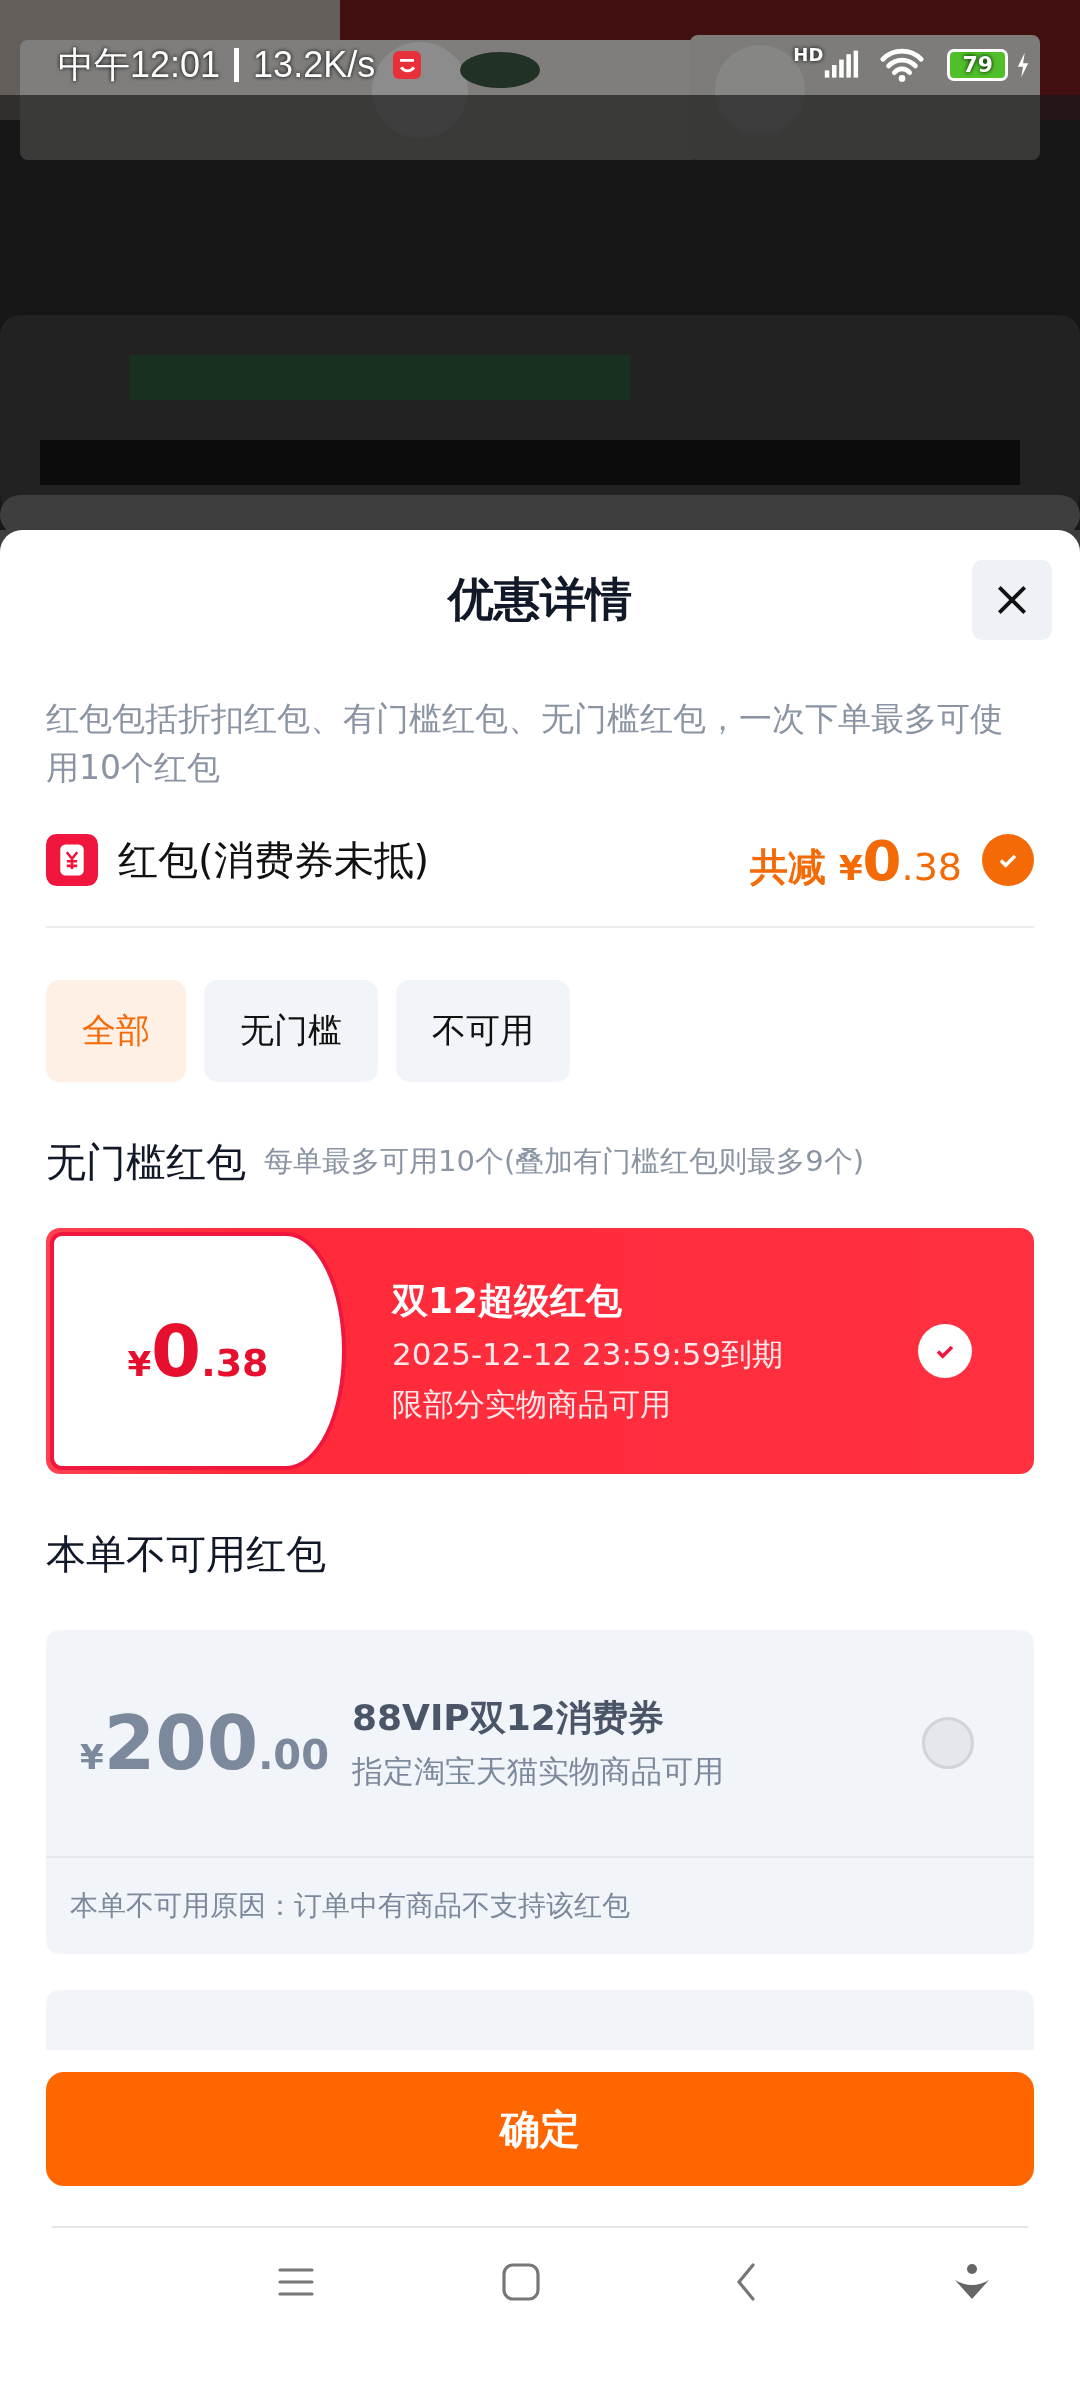 The height and width of the screenshot is (2400, 1080). I want to click on coupon-card: ¥0.38 双12超级红包 2025-12-12 23:59:59到期 限部分实物商品可用, so click(540, 1351).